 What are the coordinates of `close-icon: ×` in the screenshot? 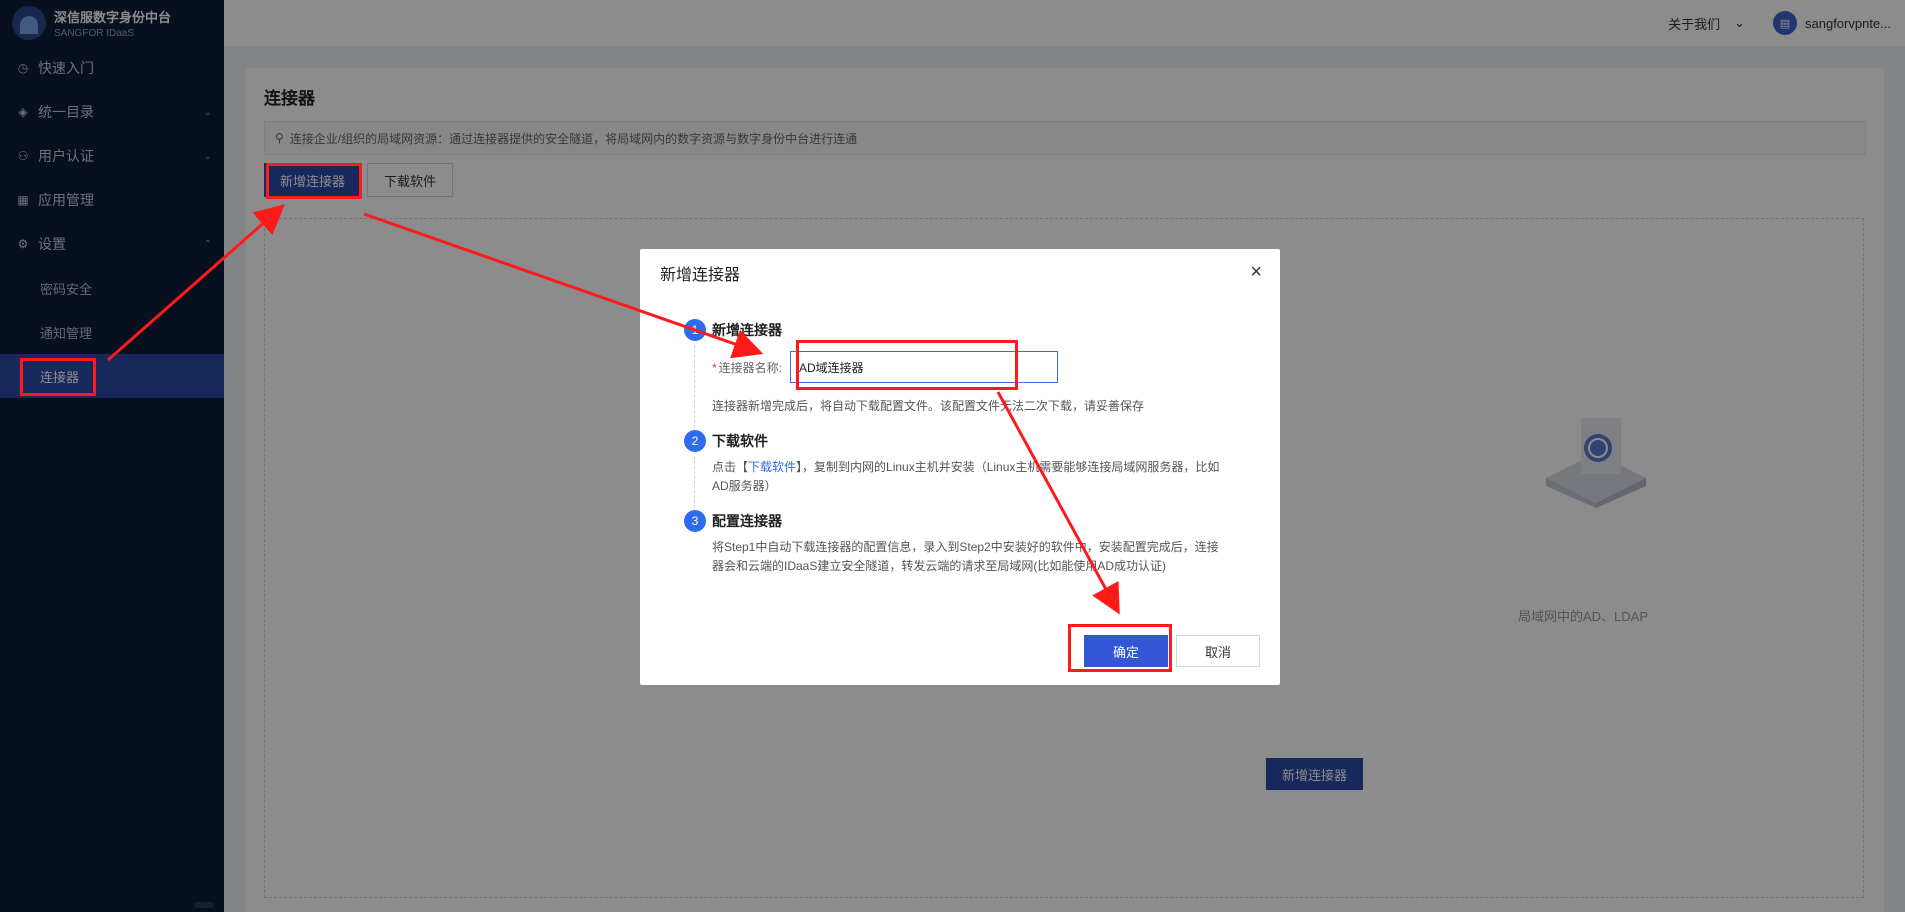 It's located at (1256, 272).